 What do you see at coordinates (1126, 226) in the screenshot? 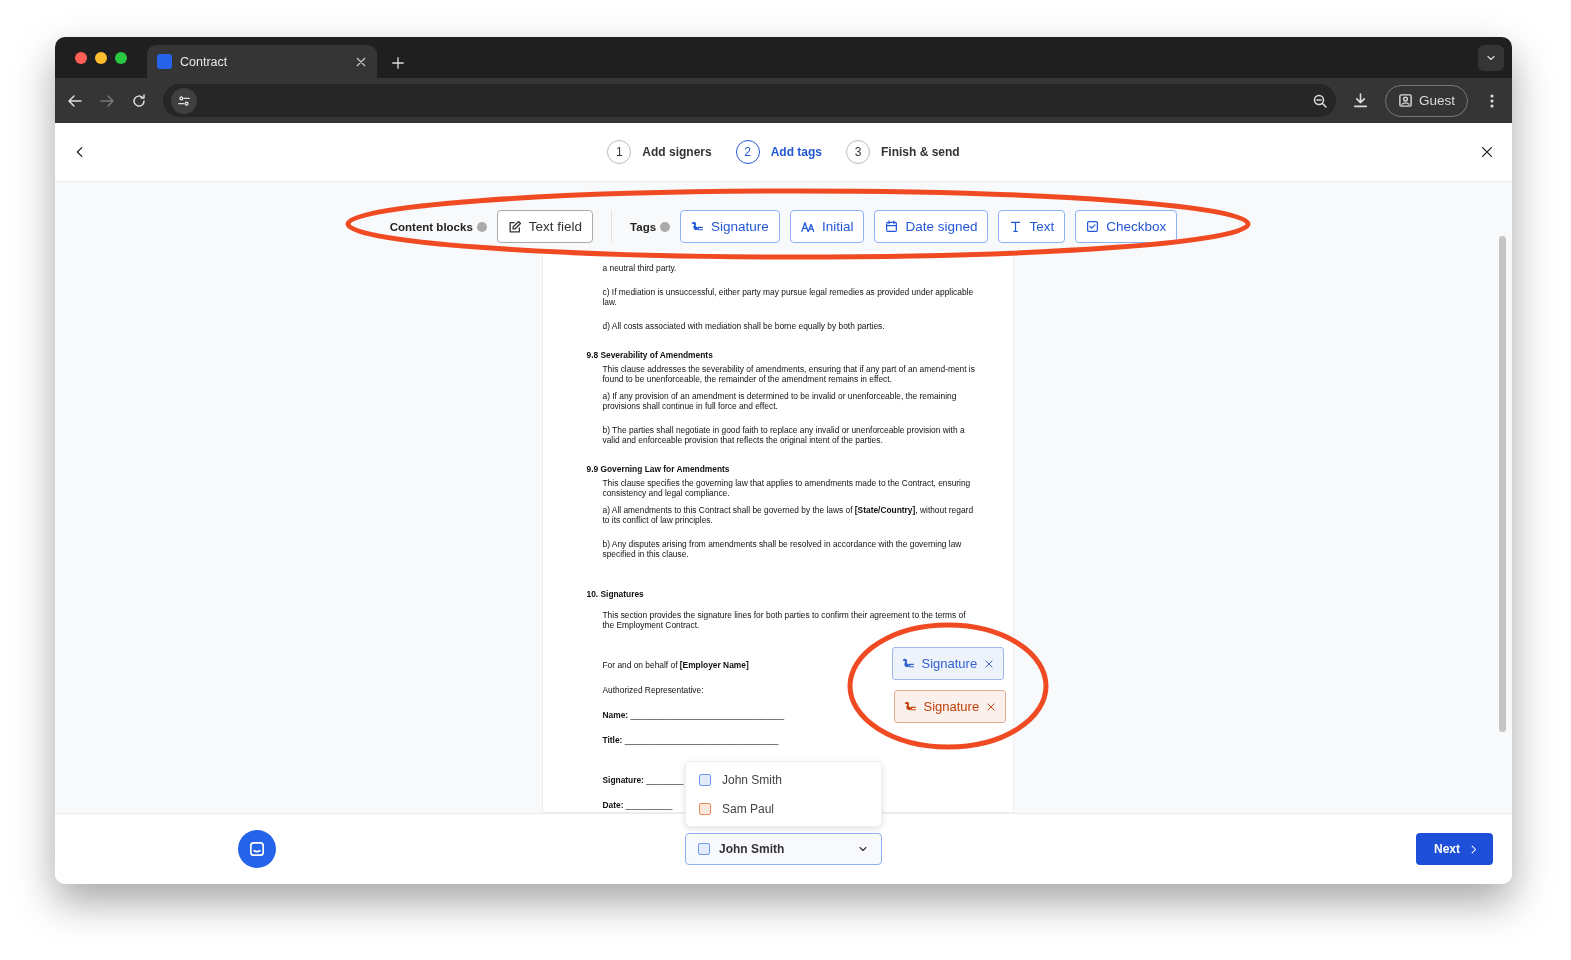
I see `tag-button: Checkbox` at bounding box center [1126, 226].